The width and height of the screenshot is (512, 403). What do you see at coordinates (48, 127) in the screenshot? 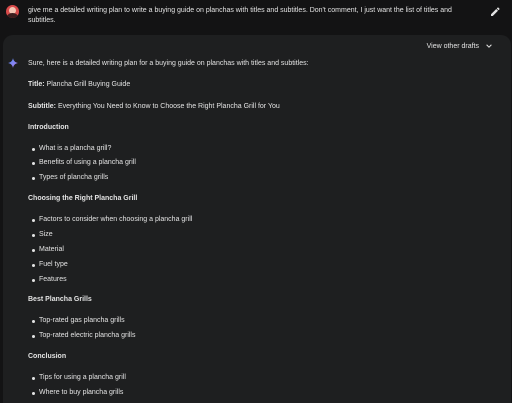
I see `section-heading: Introduction` at bounding box center [48, 127].